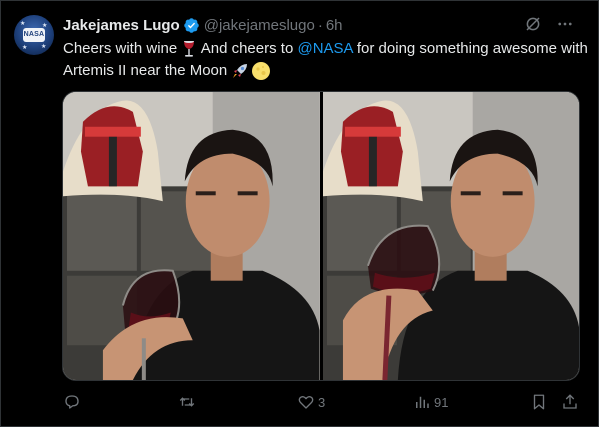  I want to click on avatar-badge: NASA, so click(34, 35).